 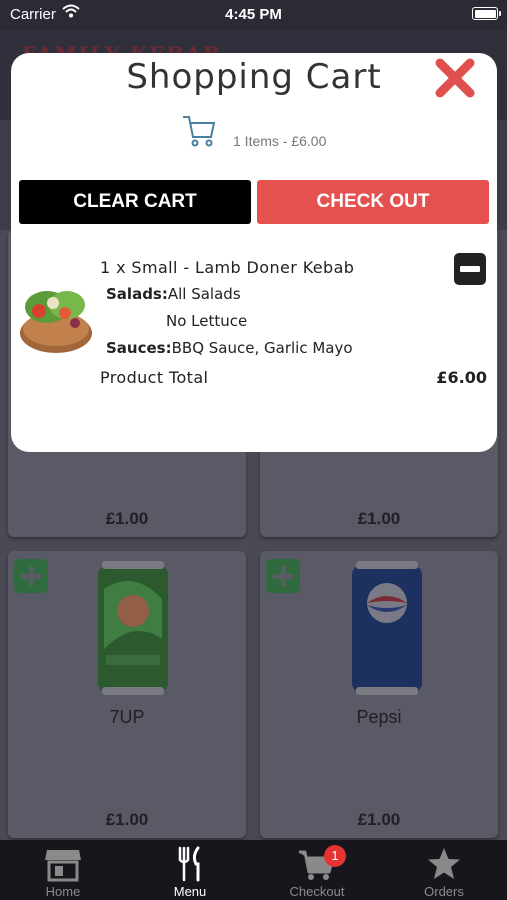 What do you see at coordinates (207, 321) in the screenshot?
I see `salads-note: No Lettuce` at bounding box center [207, 321].